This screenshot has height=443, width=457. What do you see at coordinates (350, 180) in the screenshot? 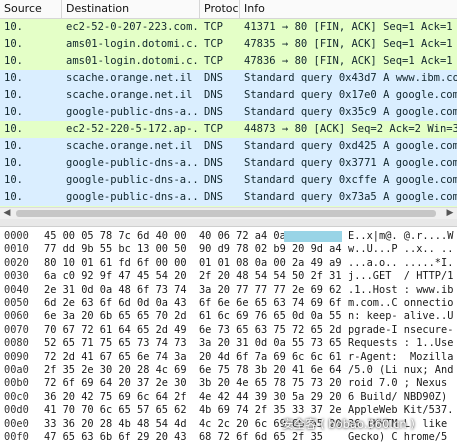
I see `packet-info: Standard query 0xcffe A google.com` at bounding box center [350, 180].